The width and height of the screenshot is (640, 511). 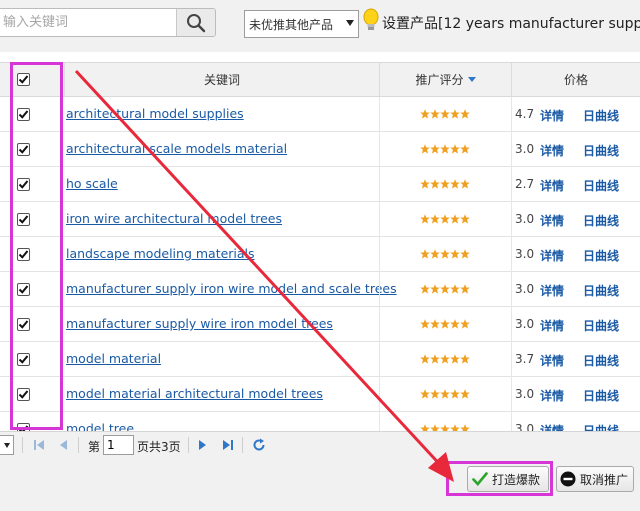 What do you see at coordinates (92, 183) in the screenshot?
I see `keyword-link: ho scale` at bounding box center [92, 183].